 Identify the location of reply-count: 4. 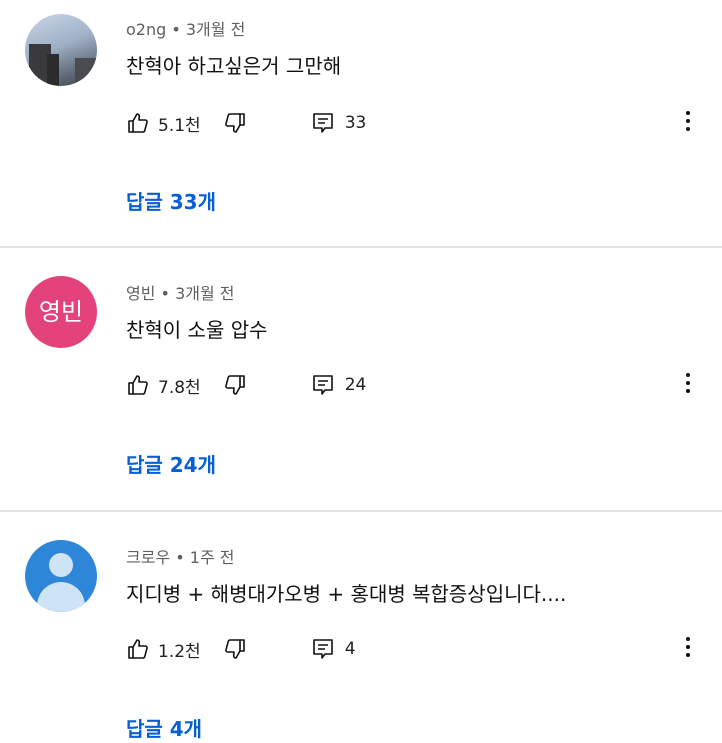
(350, 649).